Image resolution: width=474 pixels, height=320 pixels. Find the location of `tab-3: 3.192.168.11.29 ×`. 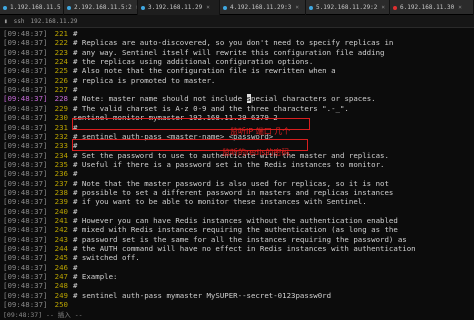

tab-3: 3.192.168.11.29 × is located at coordinates (179, 7).